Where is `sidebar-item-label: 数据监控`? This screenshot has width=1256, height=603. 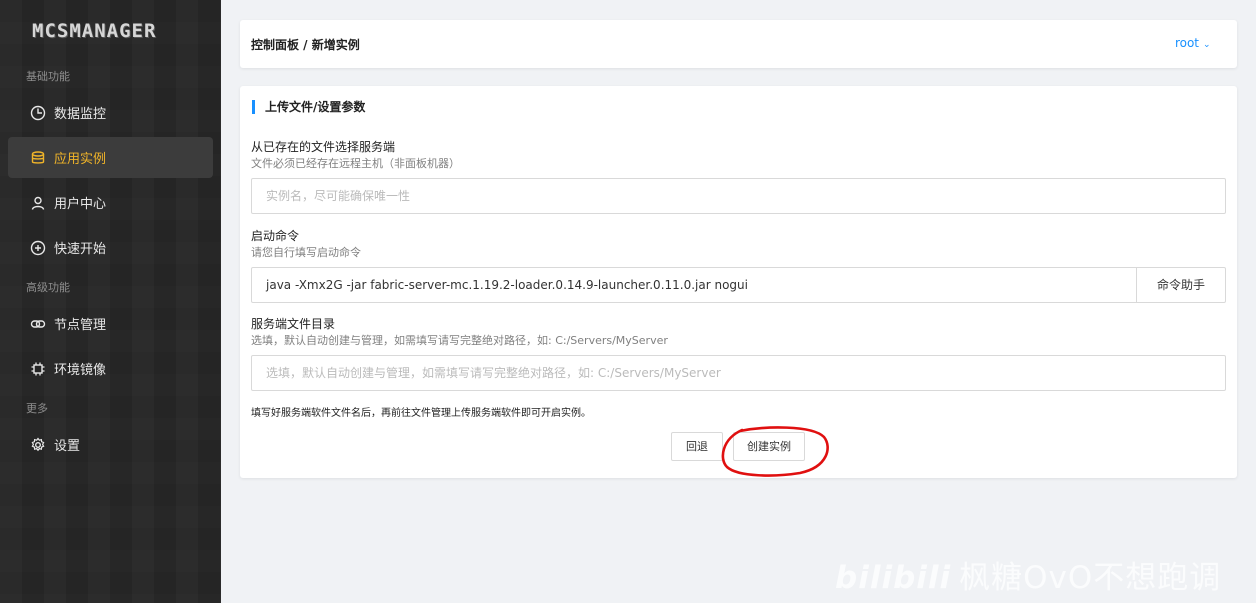
sidebar-item-label: 数据监控 is located at coordinates (80, 114).